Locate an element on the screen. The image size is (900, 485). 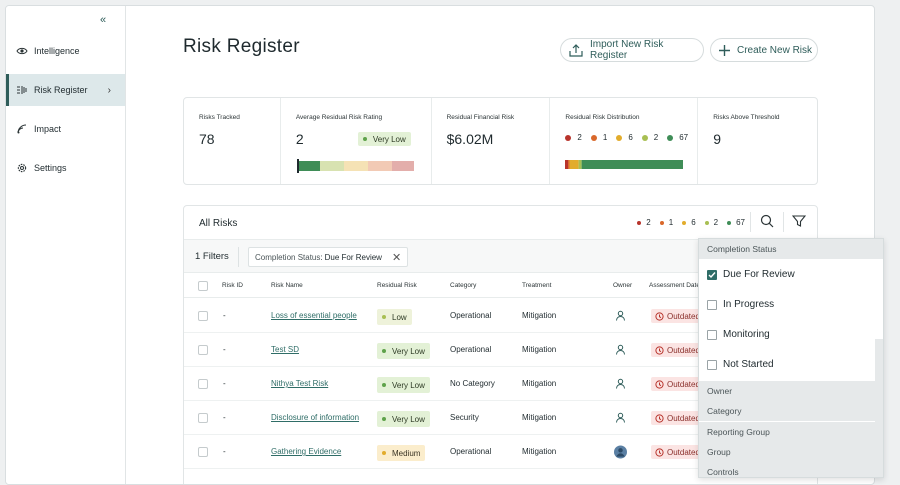
avg-rating-value: 2 is located at coordinates (299, 139).